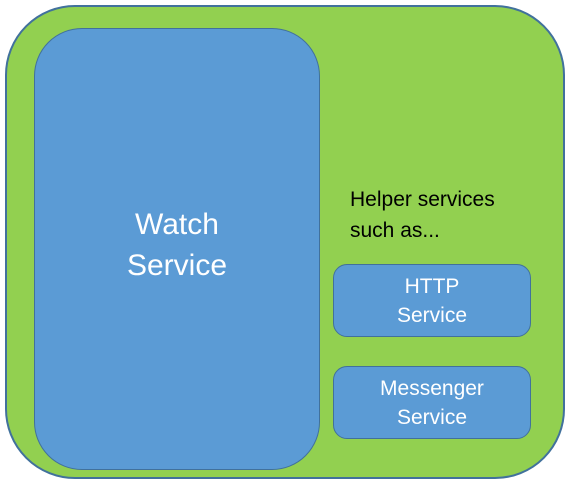  Describe the element at coordinates (422, 199) in the screenshot. I see `helper-services-caption-line1: Helper services` at that location.